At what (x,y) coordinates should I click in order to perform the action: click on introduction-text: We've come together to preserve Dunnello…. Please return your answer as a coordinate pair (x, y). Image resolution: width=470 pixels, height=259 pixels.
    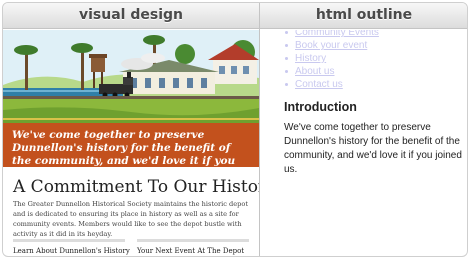
    Looking at the image, I should click on (373, 148).